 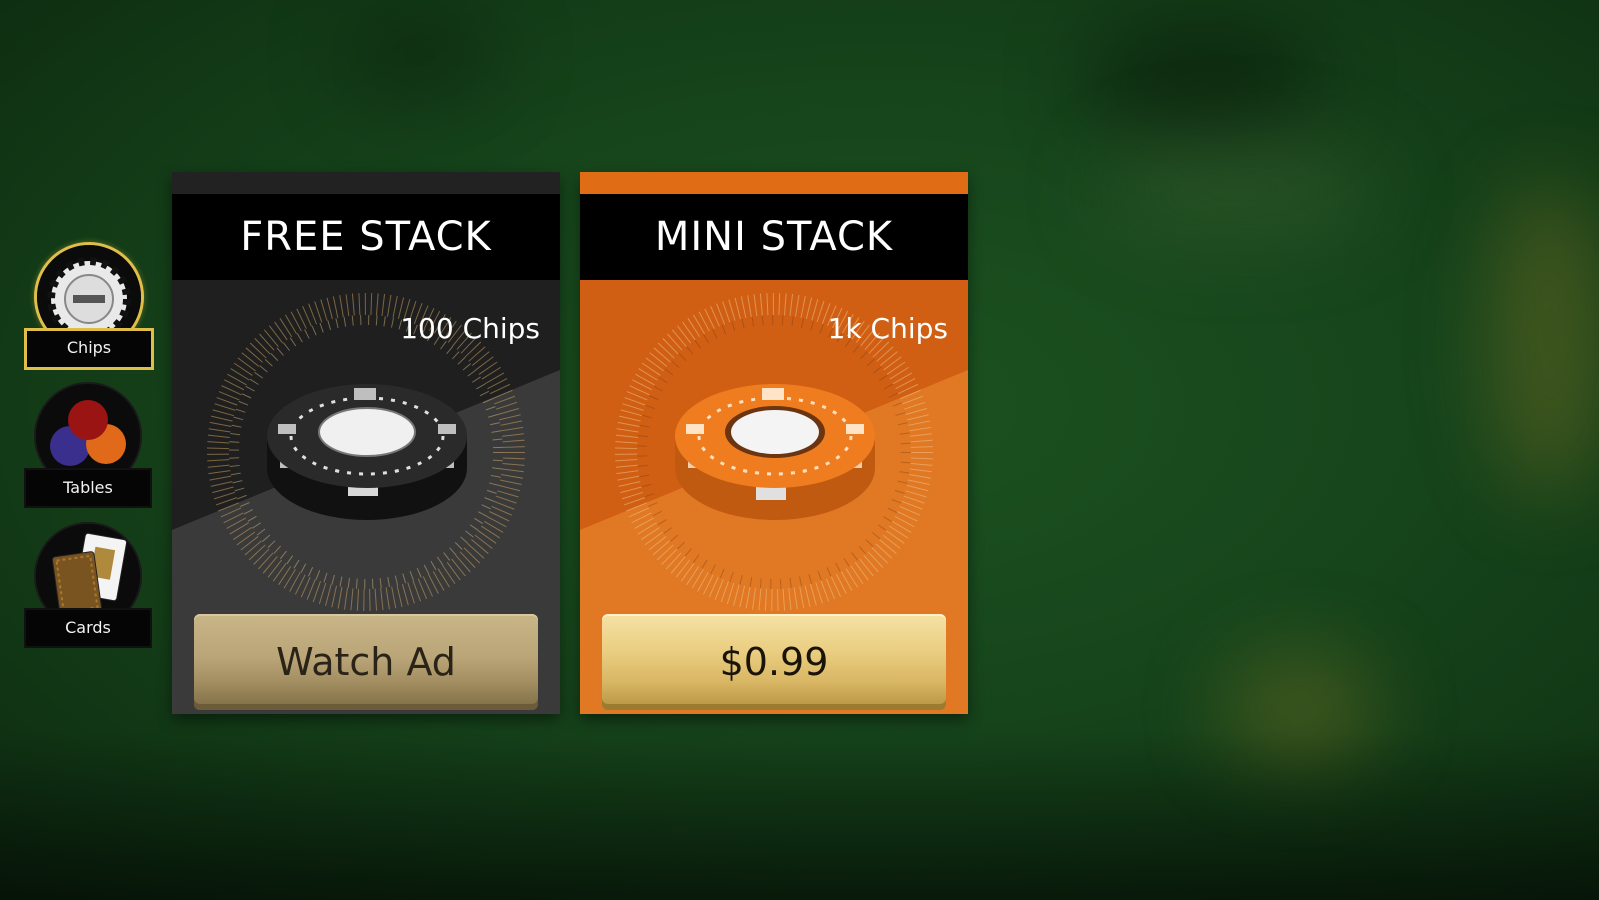 What do you see at coordinates (774, 662) in the screenshot?
I see `buy-price-button: $0.99` at bounding box center [774, 662].